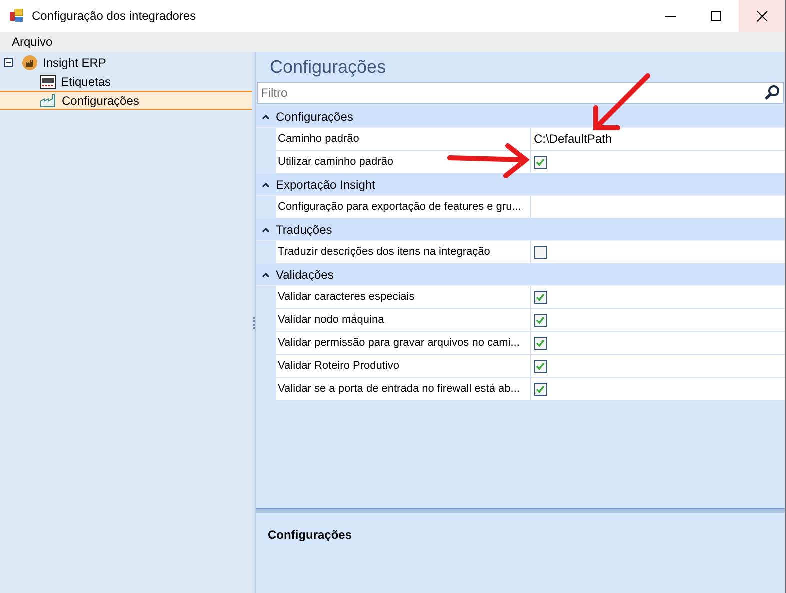  I want to click on maximize-icon, so click(716, 16).